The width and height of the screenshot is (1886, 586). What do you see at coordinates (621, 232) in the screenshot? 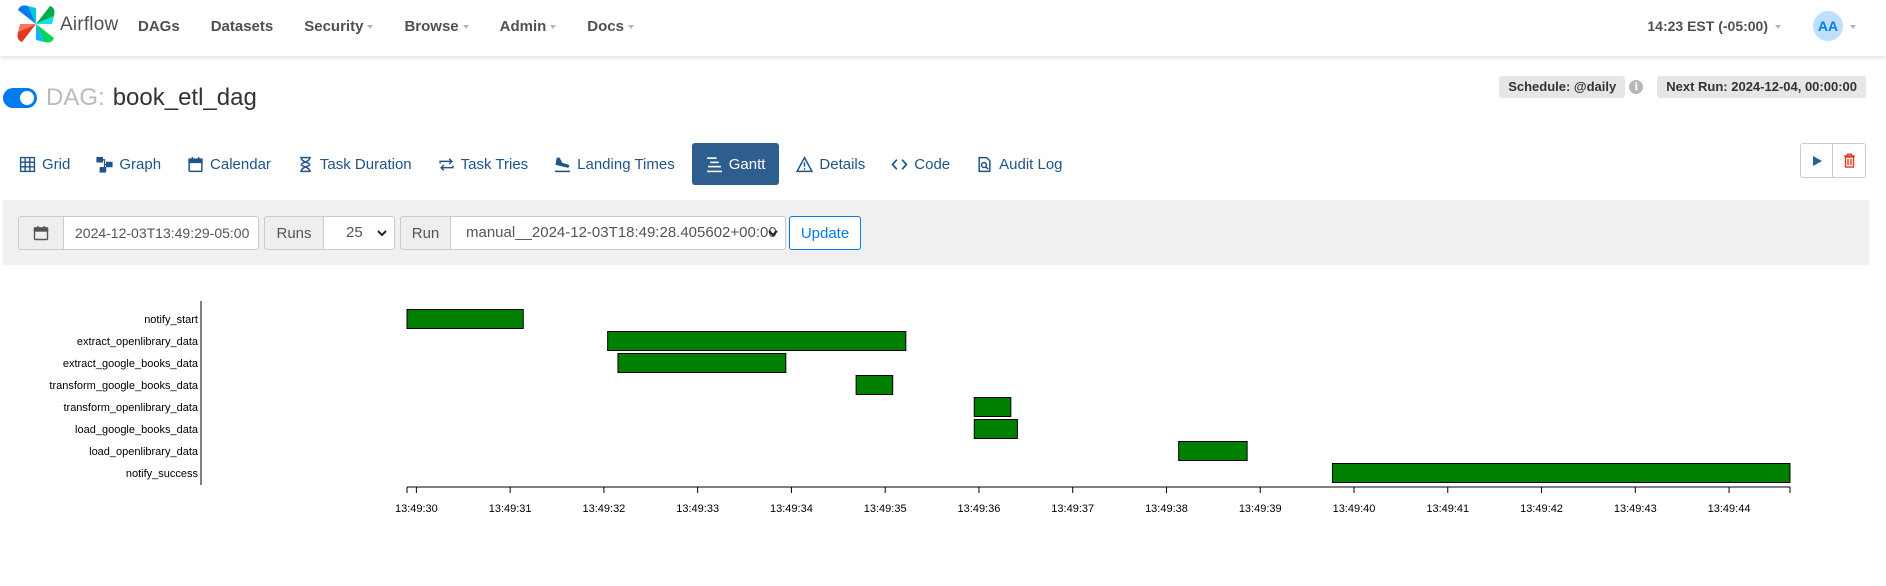
I see `run-select-value: manual__2024-12-03T18:49:28.405602+00:00` at bounding box center [621, 232].